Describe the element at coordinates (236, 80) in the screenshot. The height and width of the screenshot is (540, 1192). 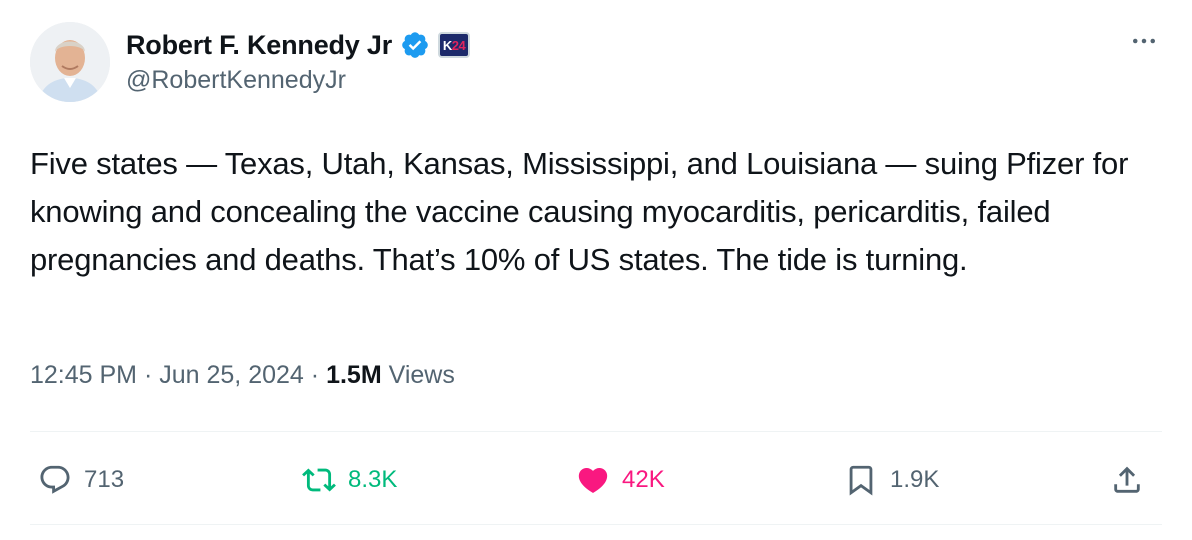
I see `author-handle: @RobertKennedyJr` at that location.